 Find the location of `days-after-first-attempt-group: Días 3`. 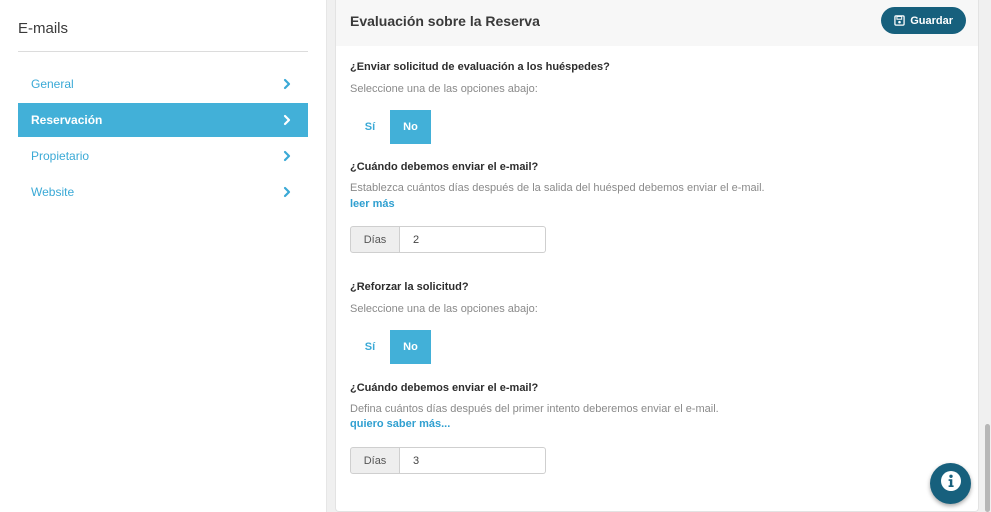

days-after-first-attempt-group: Días 3 is located at coordinates (448, 460).